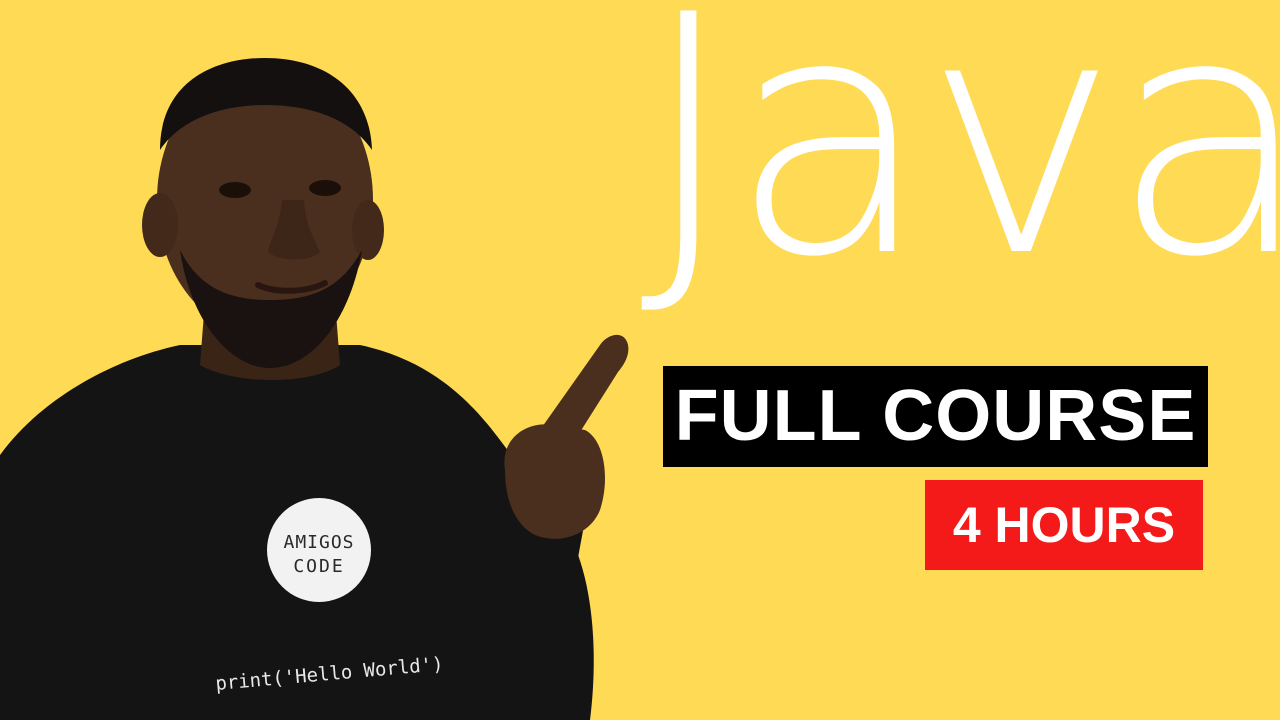 The image size is (1280, 720). I want to click on presenter-eye-left, so click(235, 190).